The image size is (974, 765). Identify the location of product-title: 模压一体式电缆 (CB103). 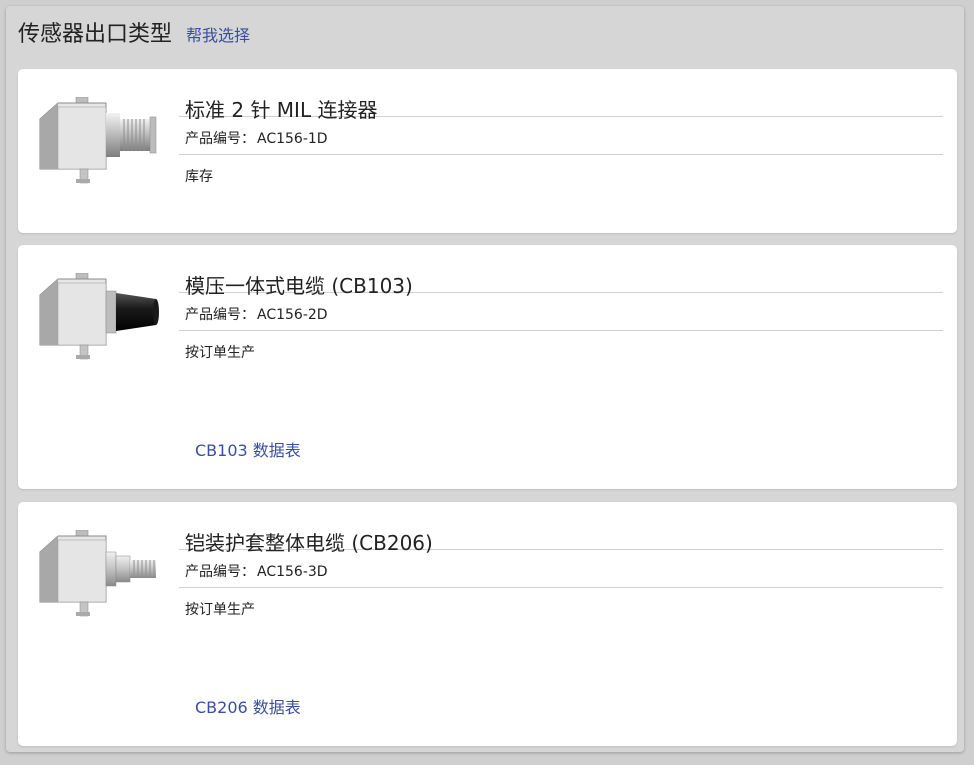
(561, 271).